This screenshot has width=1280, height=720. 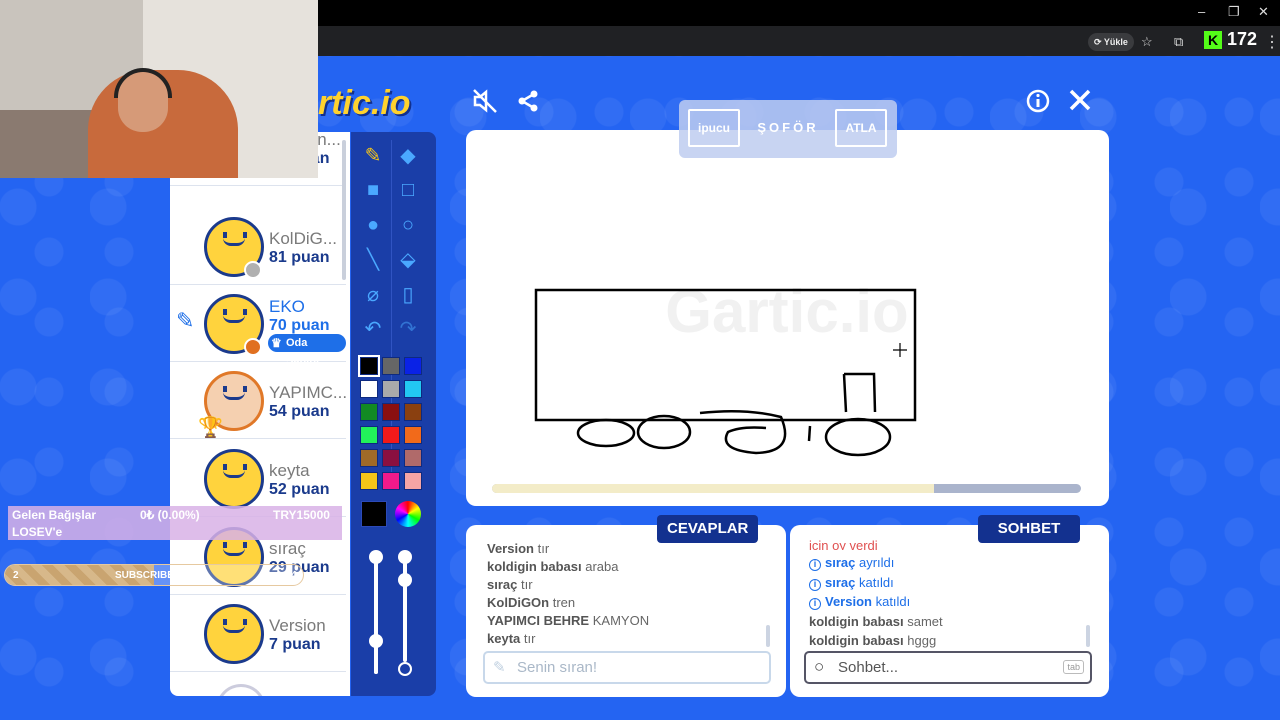 What do you see at coordinates (258, 326) in the screenshot?
I see `player-row-active: ✎ EKO 70 puan Oda Sahibi` at bounding box center [258, 326].